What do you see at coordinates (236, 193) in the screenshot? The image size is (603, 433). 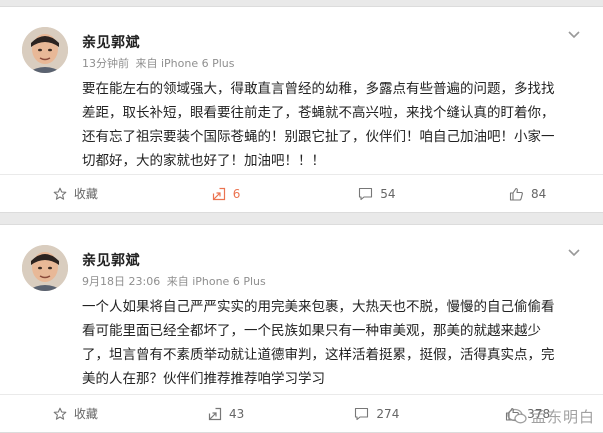 I see `repost-count: 6` at bounding box center [236, 193].